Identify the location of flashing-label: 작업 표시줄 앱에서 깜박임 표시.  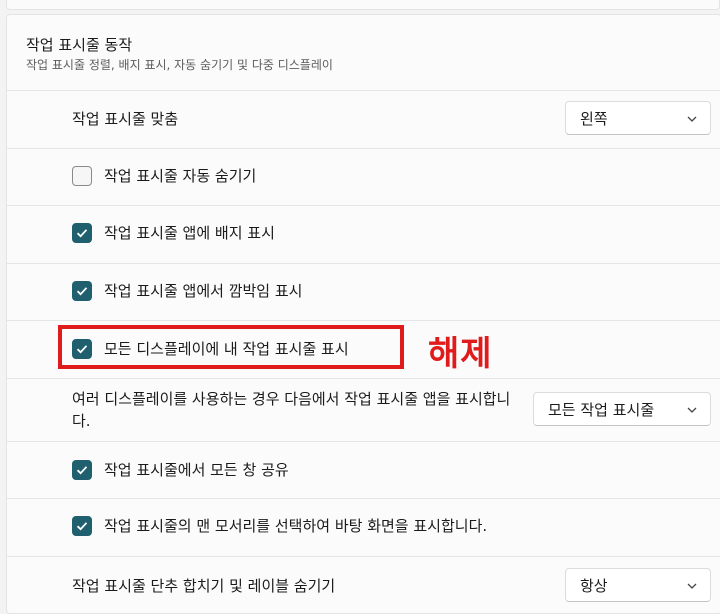
(203, 291).